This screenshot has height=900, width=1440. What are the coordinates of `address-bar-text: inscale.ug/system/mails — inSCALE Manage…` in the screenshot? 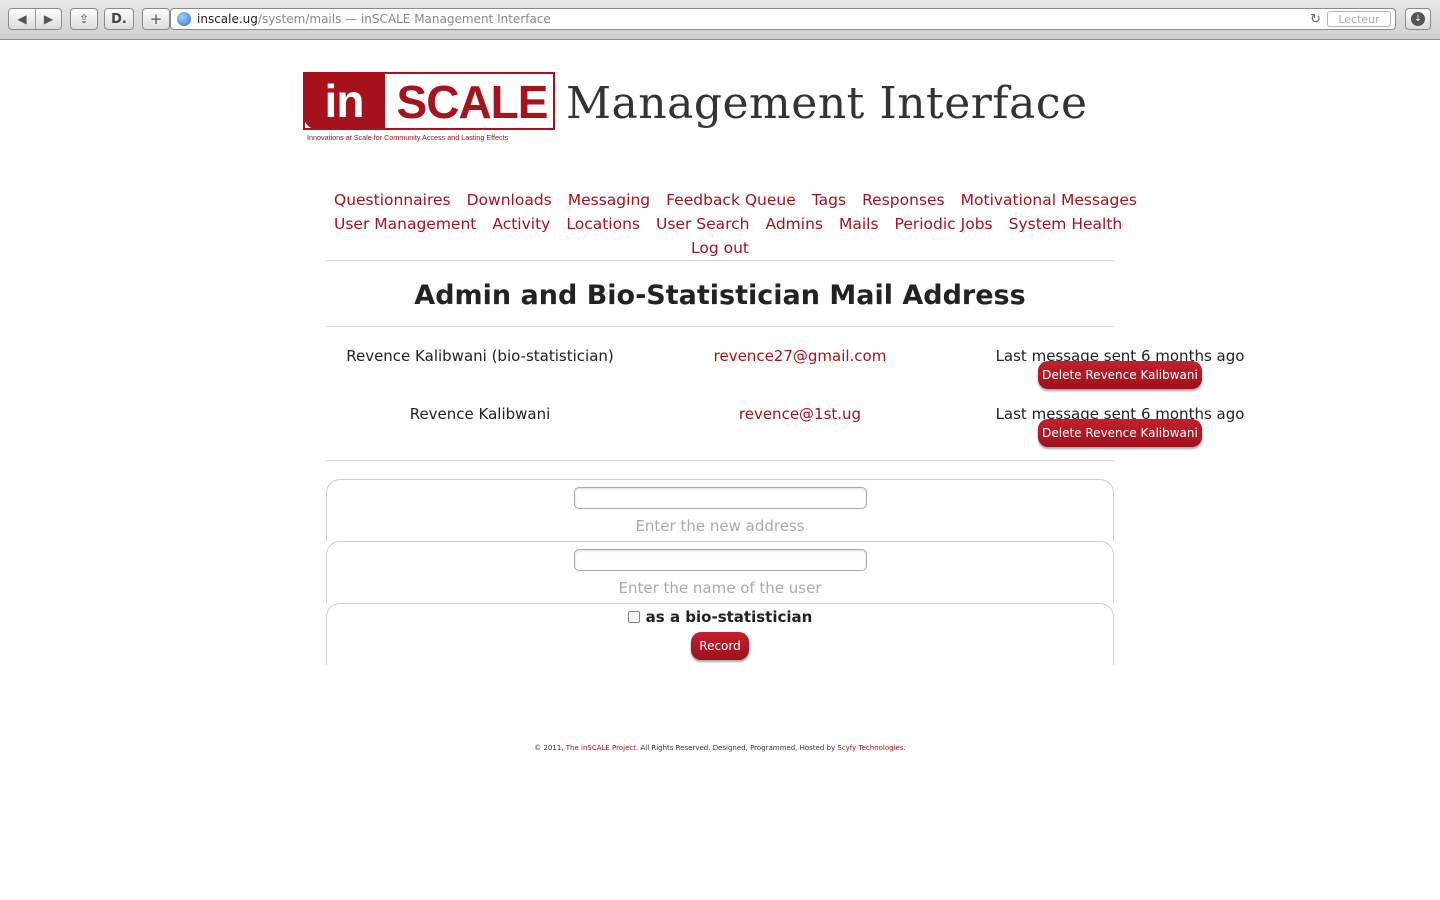 It's located at (374, 19).